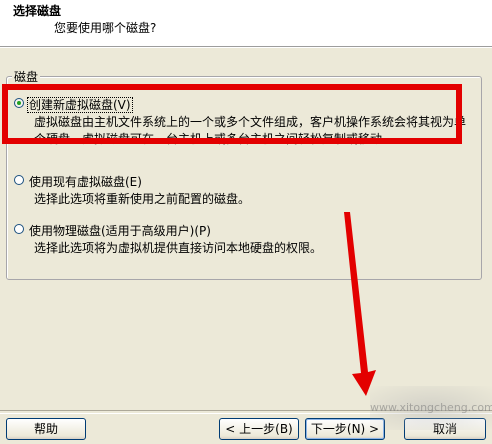 The width and height of the screenshot is (492, 444). Describe the element at coordinates (259, 429) in the screenshot. I see `back-button: < 上一步(B)` at that location.